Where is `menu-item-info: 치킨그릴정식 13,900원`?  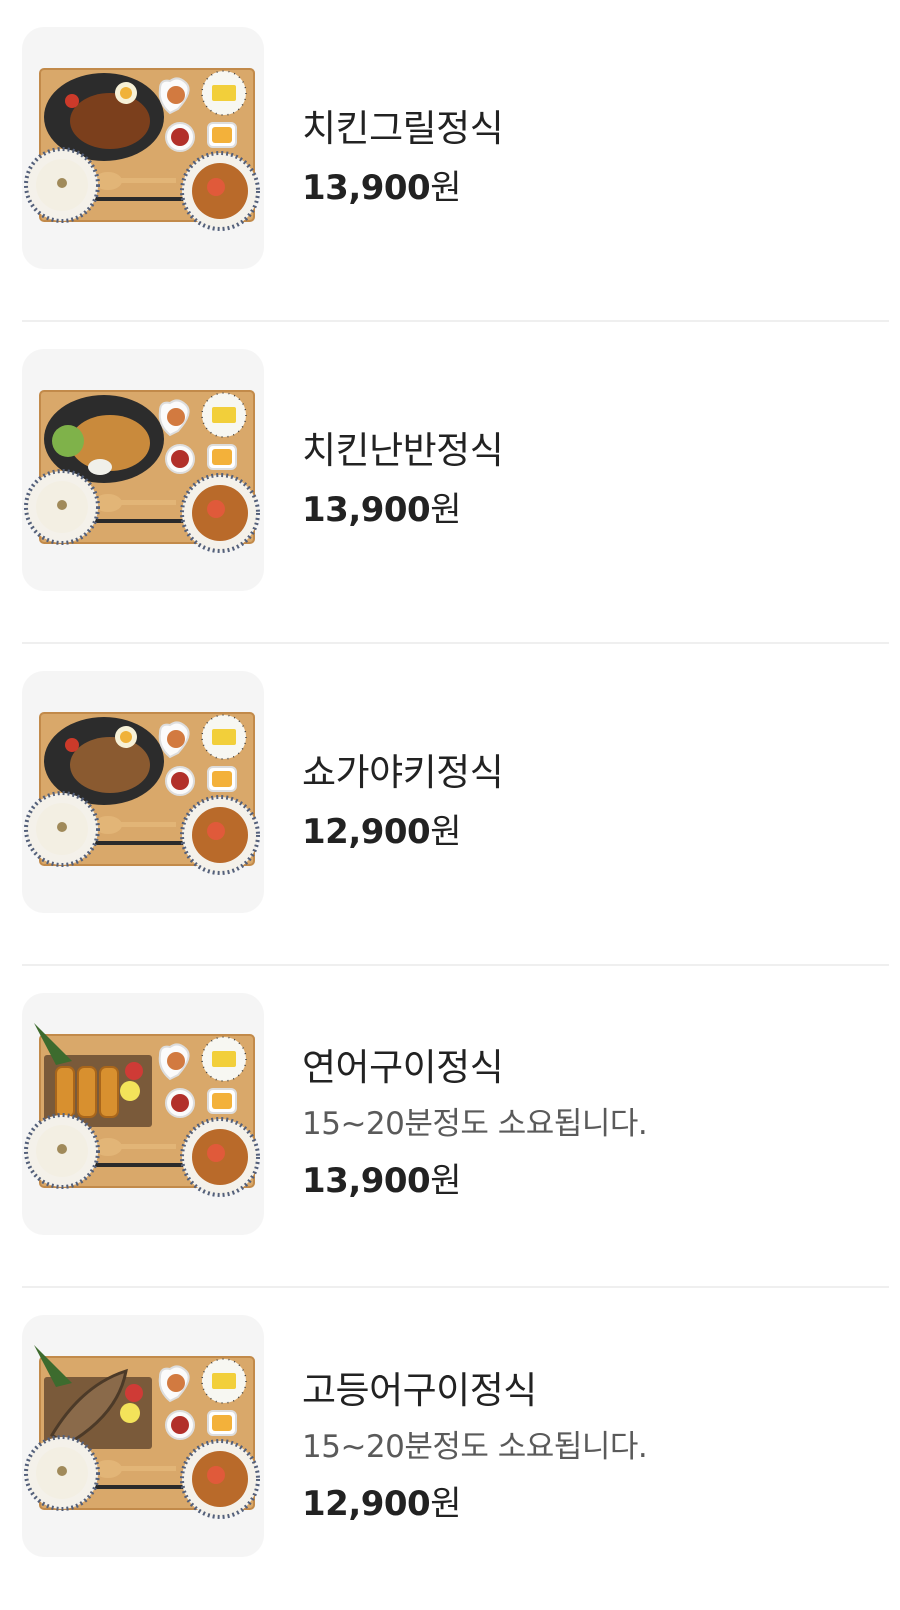
menu-item-info: 치킨그릴정식 13,900원 is located at coordinates (590, 160).